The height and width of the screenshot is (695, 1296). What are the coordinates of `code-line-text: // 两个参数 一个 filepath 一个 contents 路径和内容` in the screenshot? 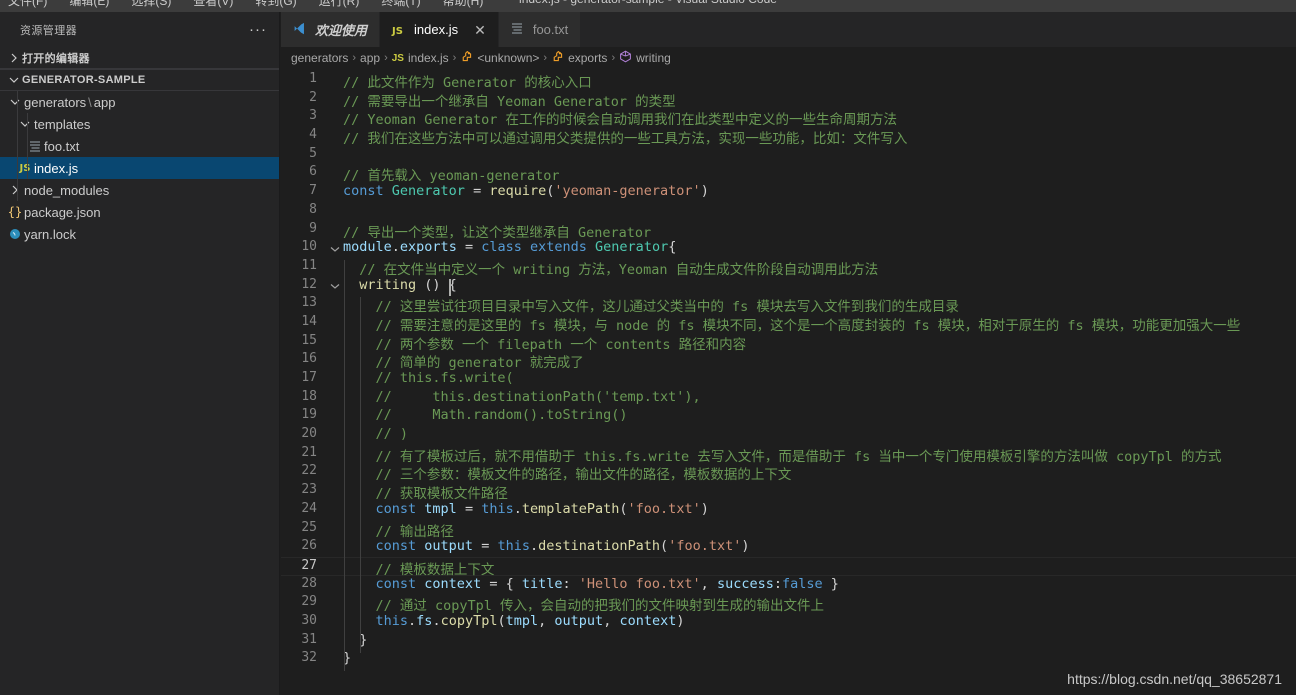 It's located at (561, 344).